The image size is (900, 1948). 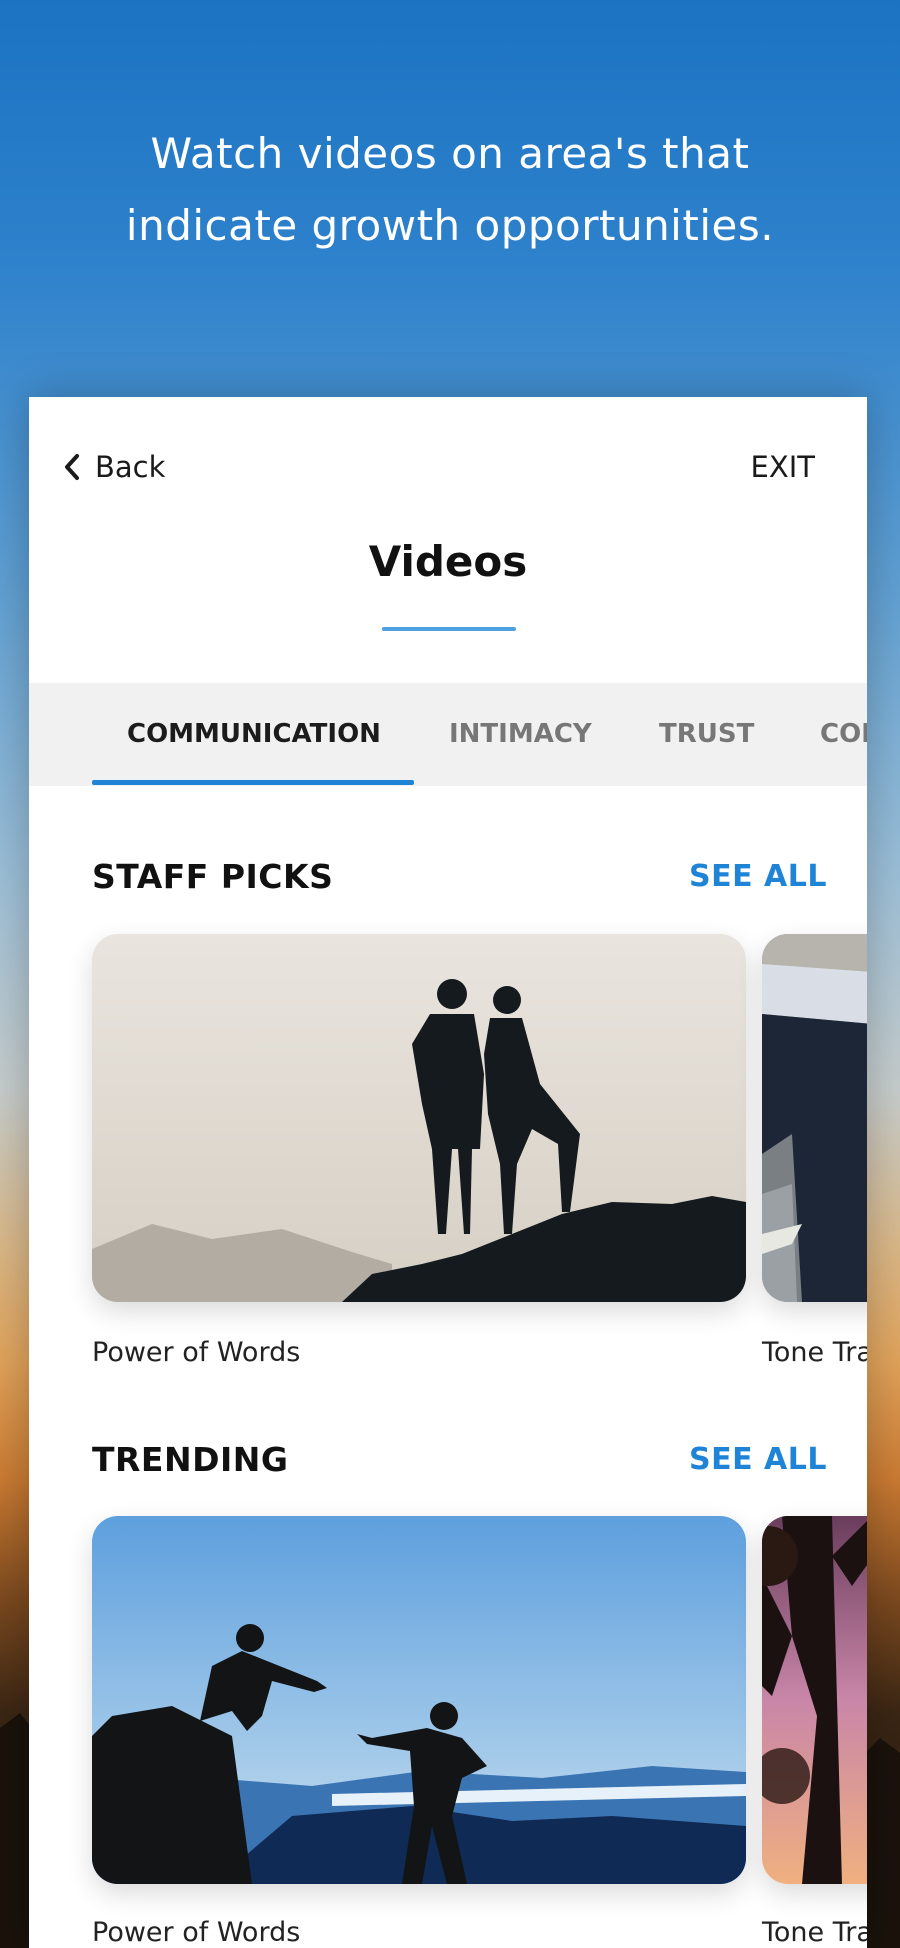 I want to click on back-label: Back, so click(x=130, y=467).